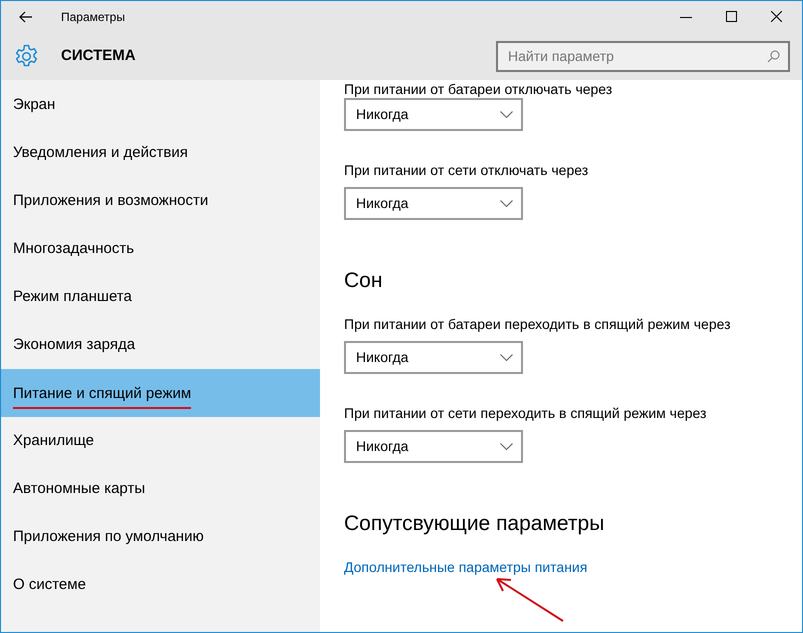 This screenshot has width=803, height=633. I want to click on section-heading: Сон, so click(364, 281).